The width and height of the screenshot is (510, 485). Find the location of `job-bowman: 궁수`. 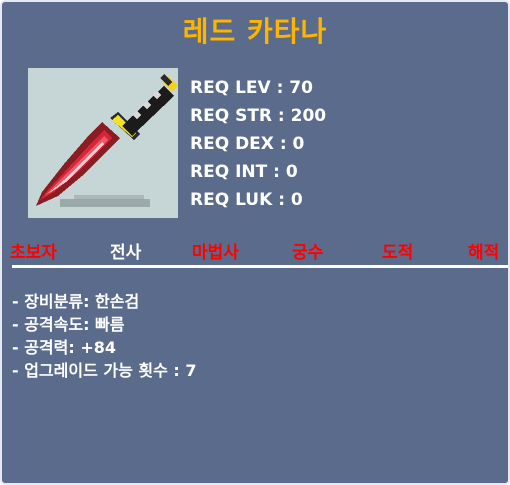

job-bowman: 궁수 is located at coordinates (308, 253).